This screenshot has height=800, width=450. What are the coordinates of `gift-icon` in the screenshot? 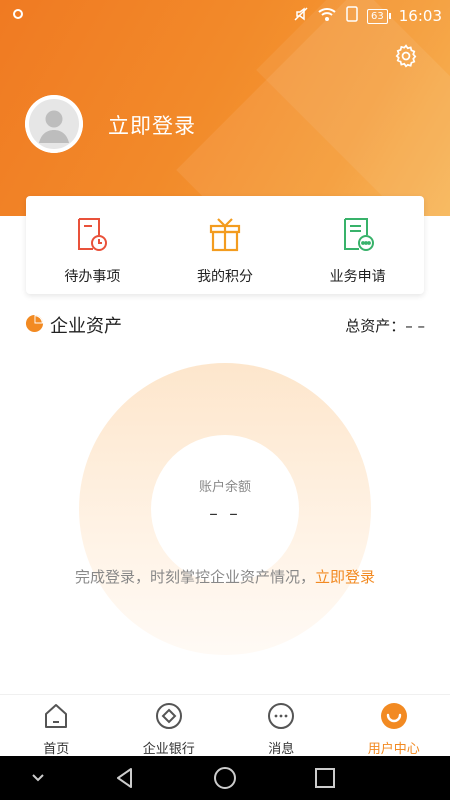 It's located at (225, 237).